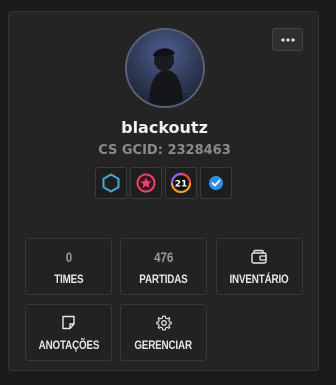  What do you see at coordinates (163, 332) in the screenshot?
I see `gerenciar-tile: GERENCIAR` at bounding box center [163, 332].